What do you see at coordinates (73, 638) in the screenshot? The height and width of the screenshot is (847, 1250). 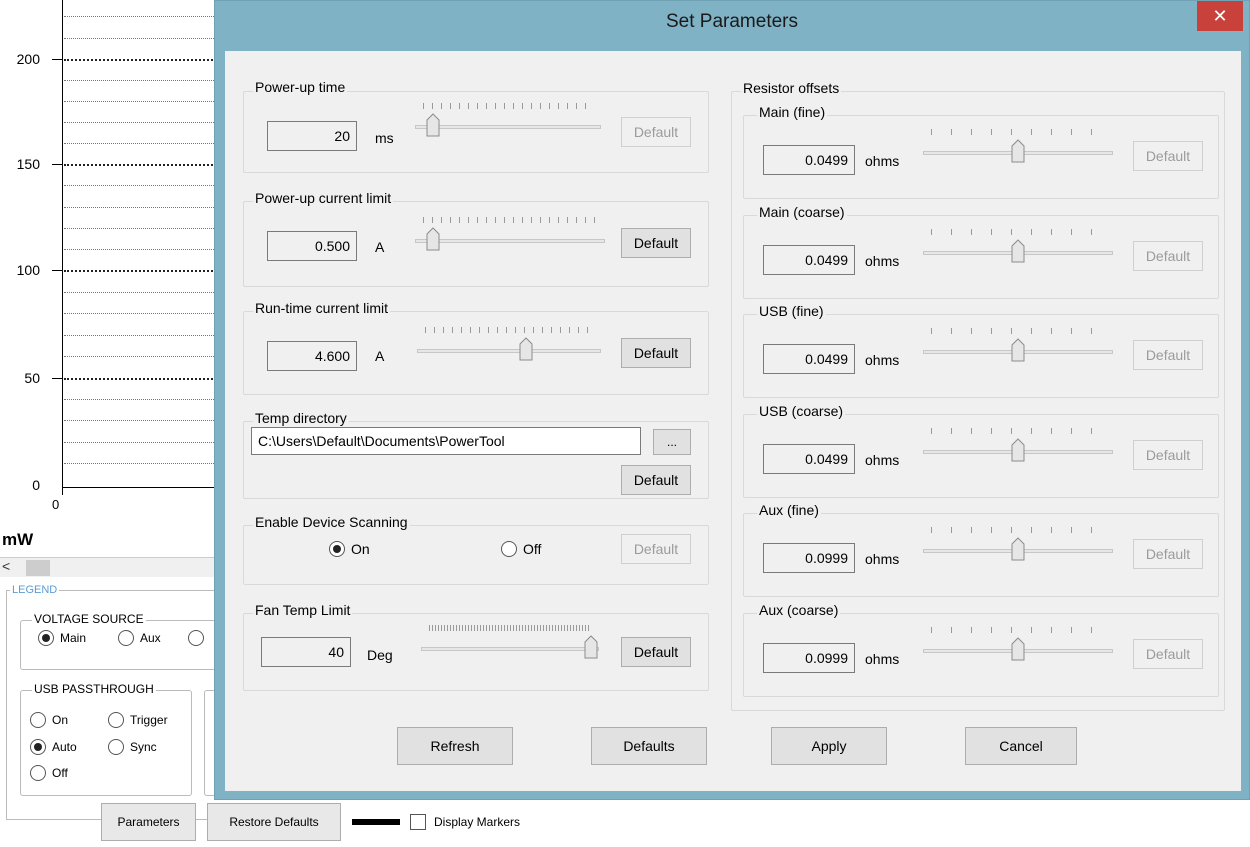 I see `radio-label: Main` at bounding box center [73, 638].